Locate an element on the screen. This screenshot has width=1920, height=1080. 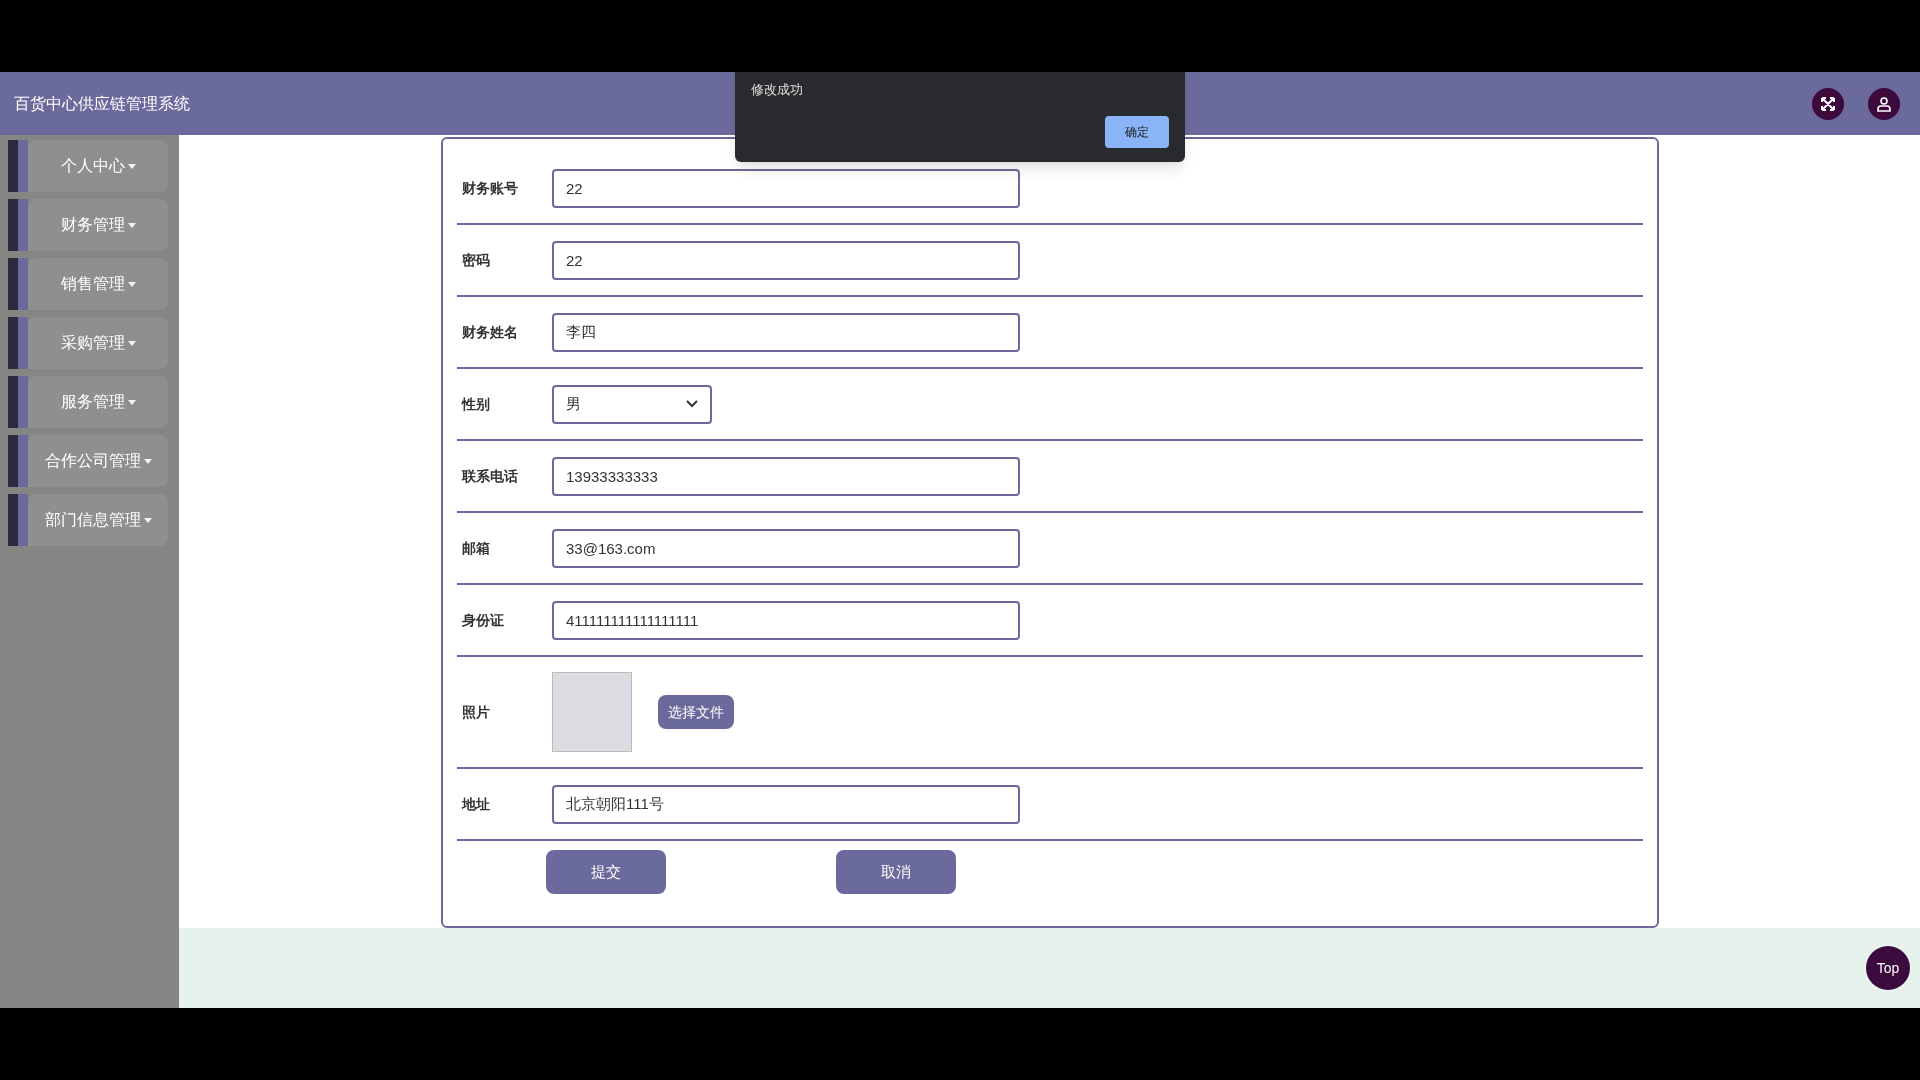
field-label: 身份证 is located at coordinates (483, 620).